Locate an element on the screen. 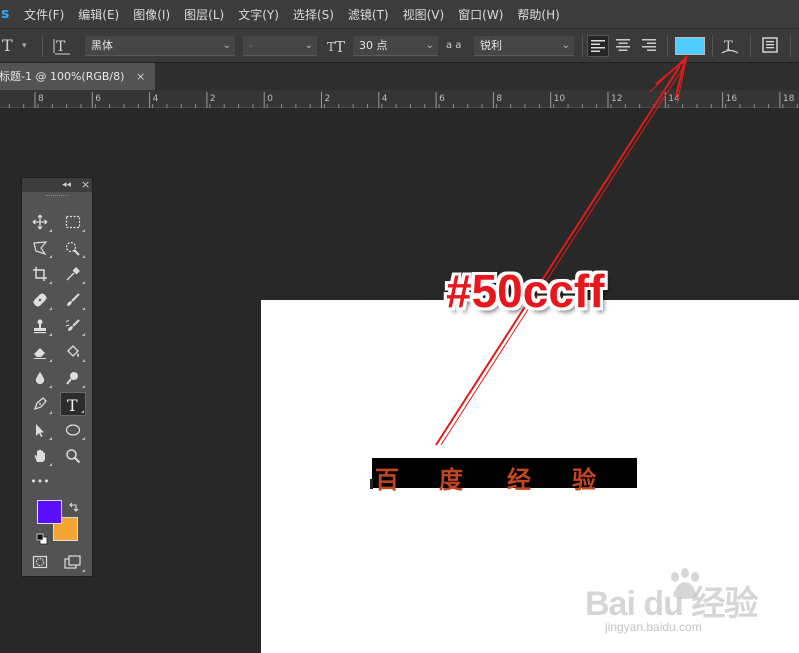 The width and height of the screenshot is (799, 653). photoshop-logo: s is located at coordinates (5, 14).